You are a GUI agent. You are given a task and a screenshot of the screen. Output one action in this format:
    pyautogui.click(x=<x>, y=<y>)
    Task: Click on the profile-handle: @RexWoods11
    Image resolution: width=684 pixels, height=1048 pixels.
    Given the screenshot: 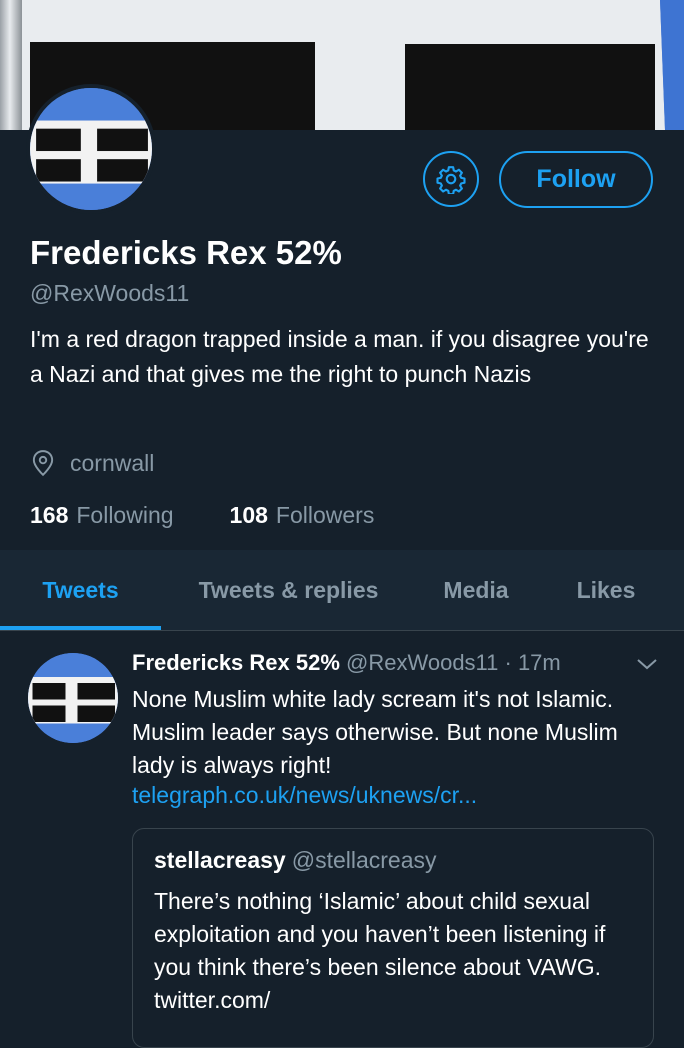 What is the action you would take?
    pyautogui.click(x=110, y=293)
    